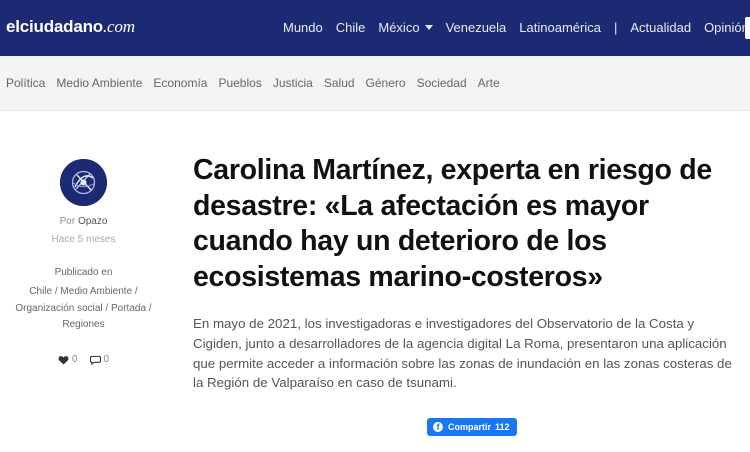  What do you see at coordinates (399, 27) in the screenshot?
I see `nav-item-label: México` at bounding box center [399, 27].